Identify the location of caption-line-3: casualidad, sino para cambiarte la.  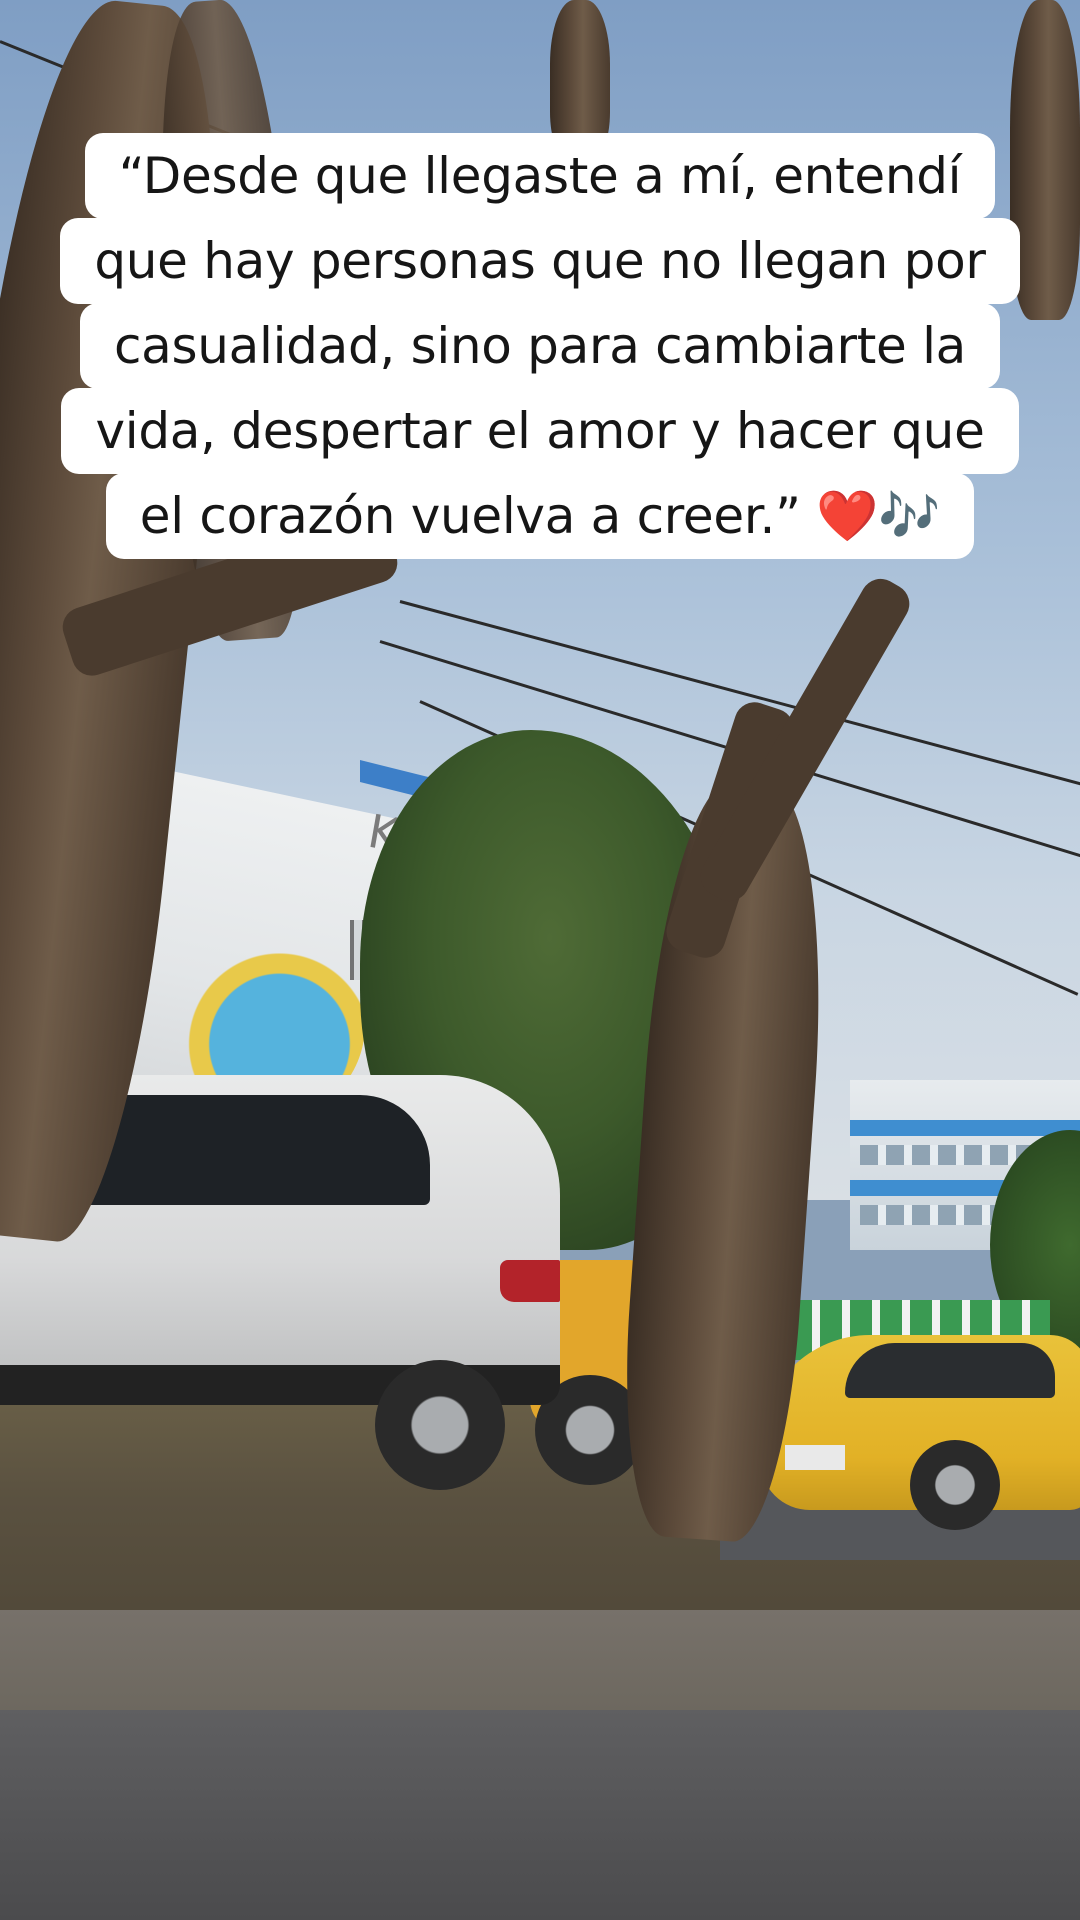
(540, 346).